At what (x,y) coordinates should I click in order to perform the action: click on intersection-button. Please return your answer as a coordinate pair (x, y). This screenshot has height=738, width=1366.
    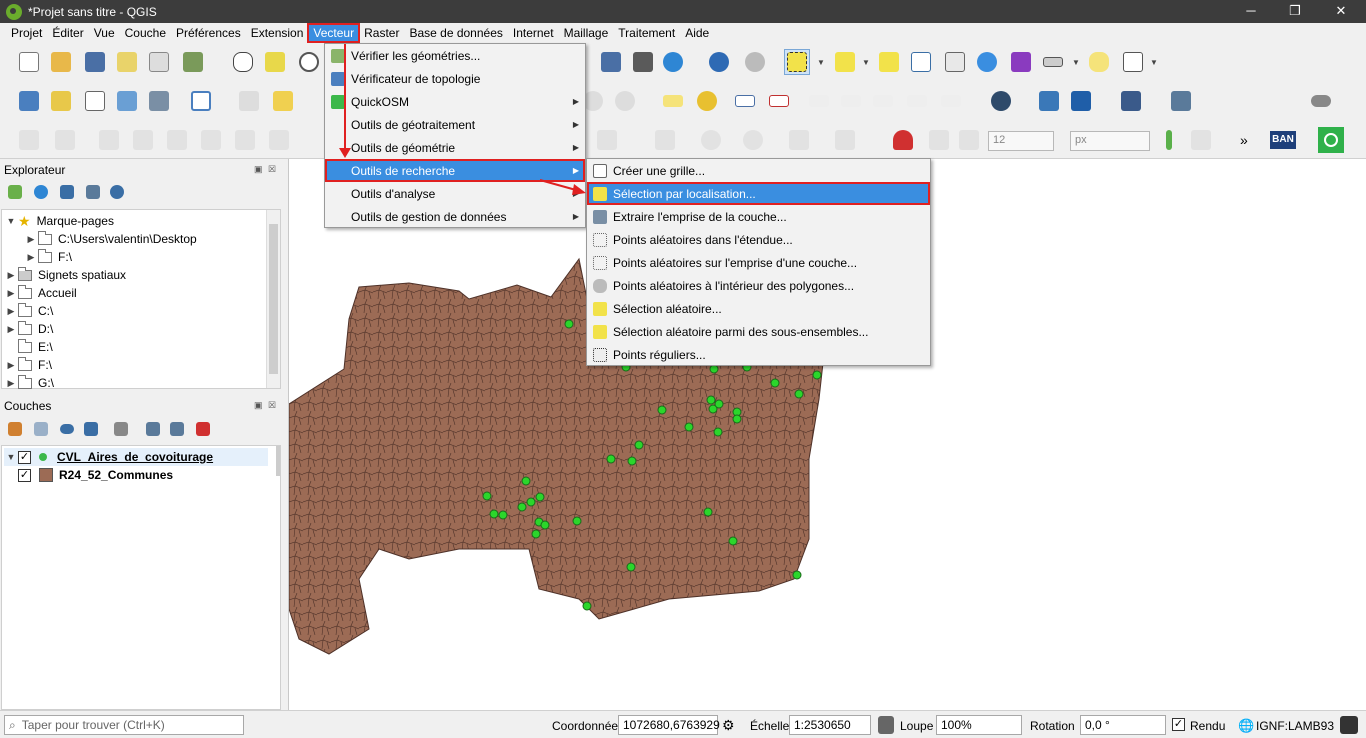
    Looking at the image, I should click on (1201, 140).